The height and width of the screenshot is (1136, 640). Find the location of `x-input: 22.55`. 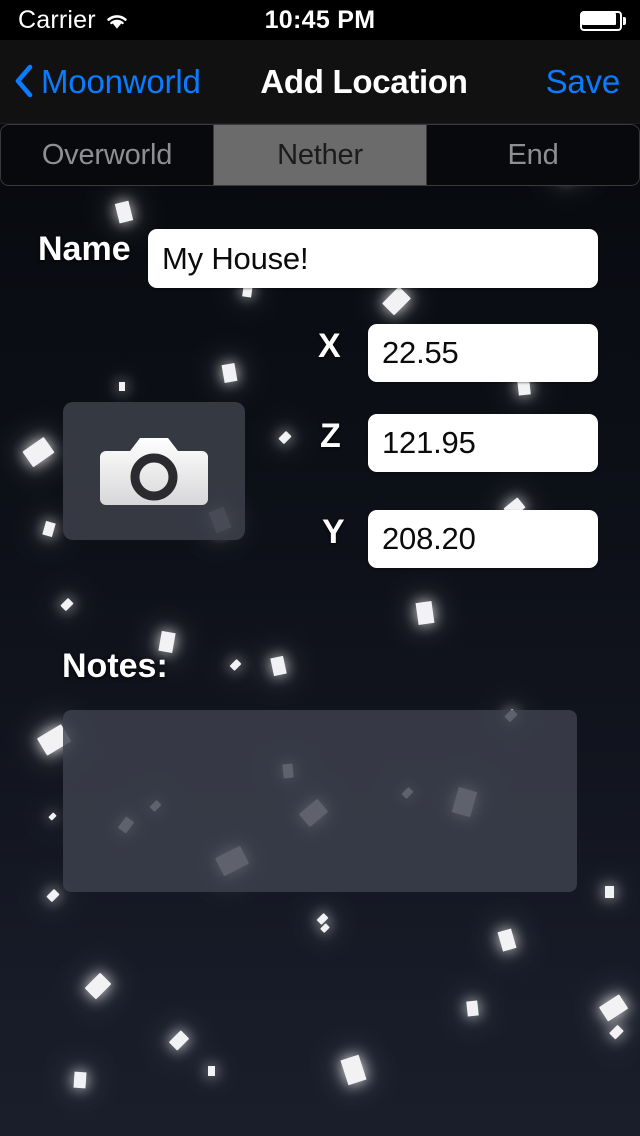

x-input: 22.55 is located at coordinates (483, 353).